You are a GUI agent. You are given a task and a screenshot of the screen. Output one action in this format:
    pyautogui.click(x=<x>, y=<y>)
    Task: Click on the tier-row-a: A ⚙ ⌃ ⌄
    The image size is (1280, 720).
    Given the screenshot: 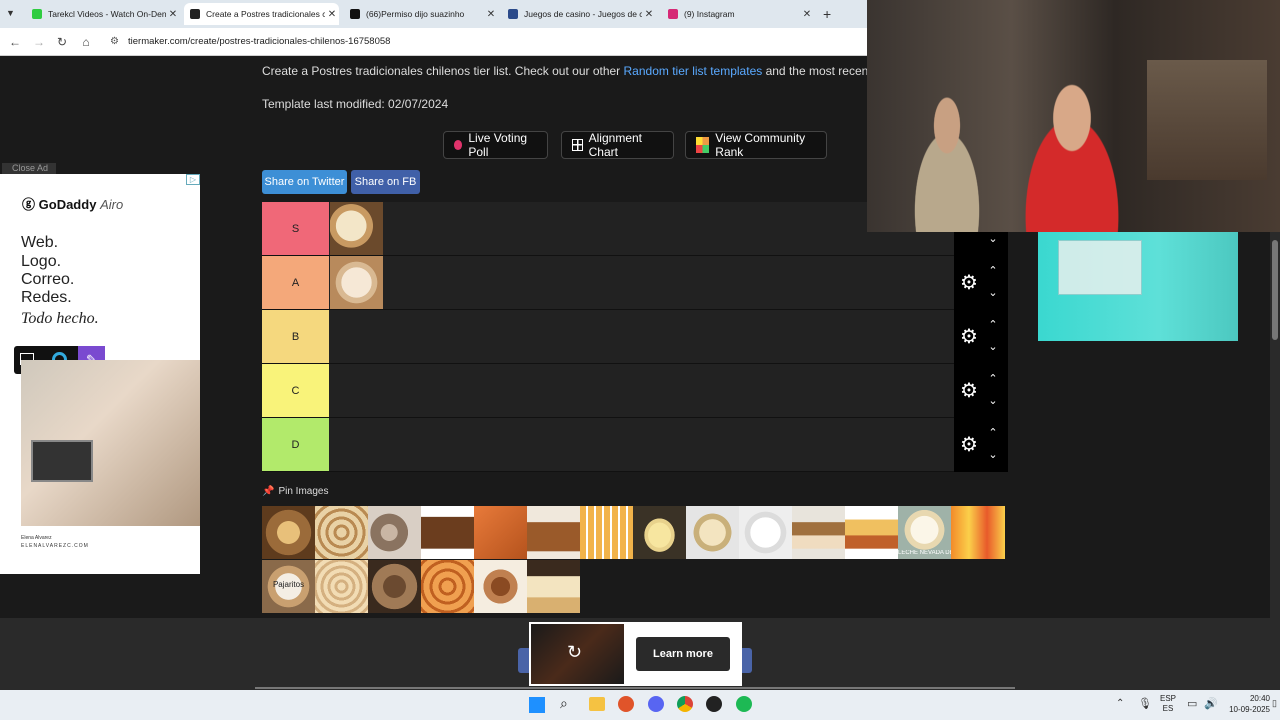 What is the action you would take?
    pyautogui.click(x=635, y=283)
    